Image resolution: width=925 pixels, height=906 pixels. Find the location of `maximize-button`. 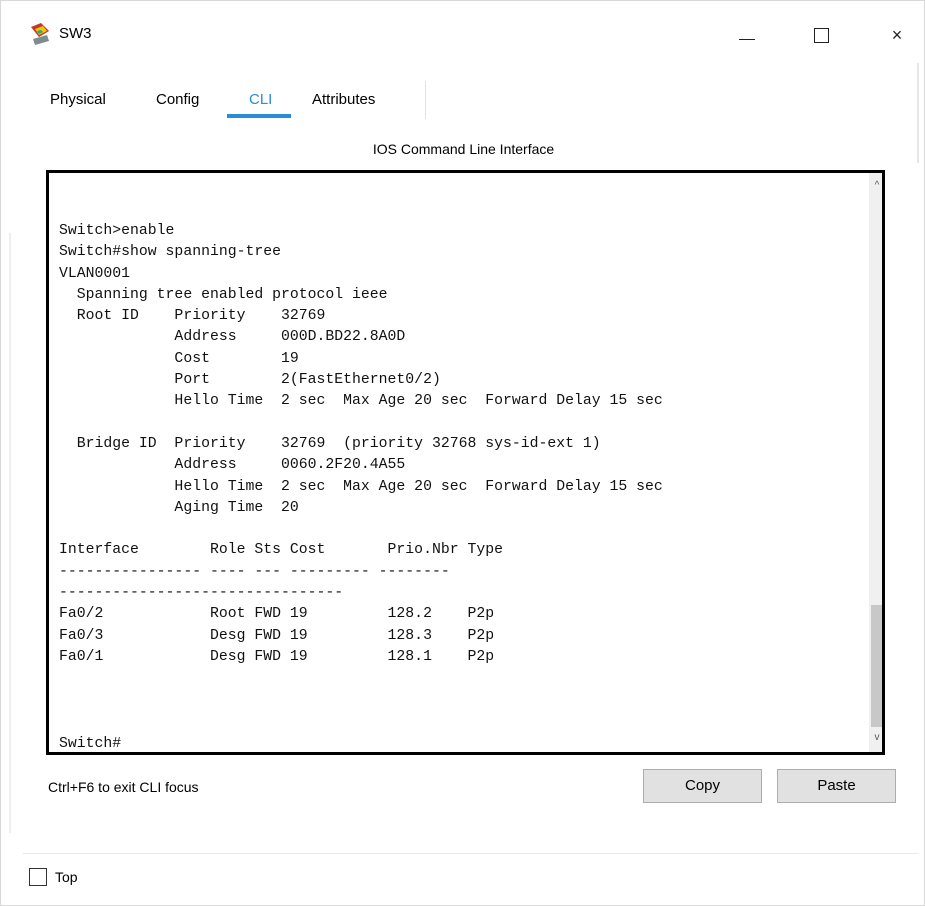

maximize-button is located at coordinates (822, 35).